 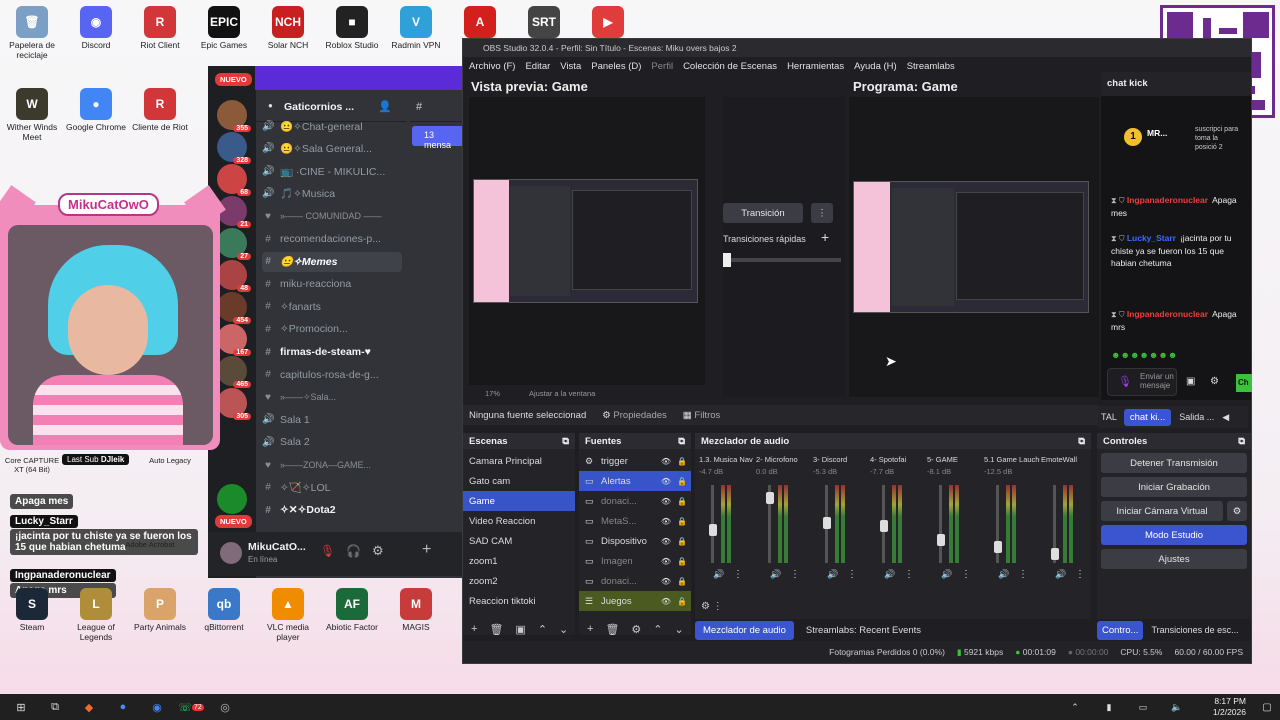 What do you see at coordinates (822, 213) in the screenshot?
I see `transition-menu-icon: ⋮` at bounding box center [822, 213].